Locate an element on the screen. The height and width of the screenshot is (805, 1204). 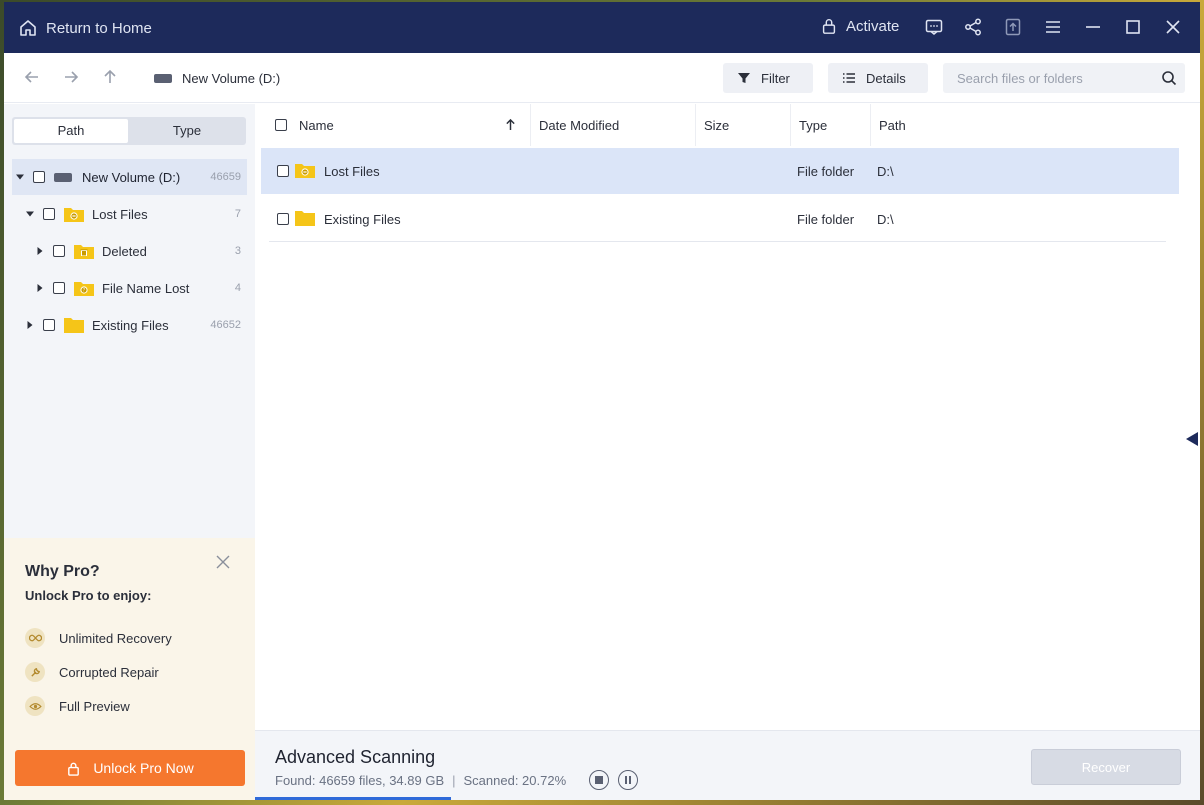
wrench-icon is located at coordinates (35, 672).